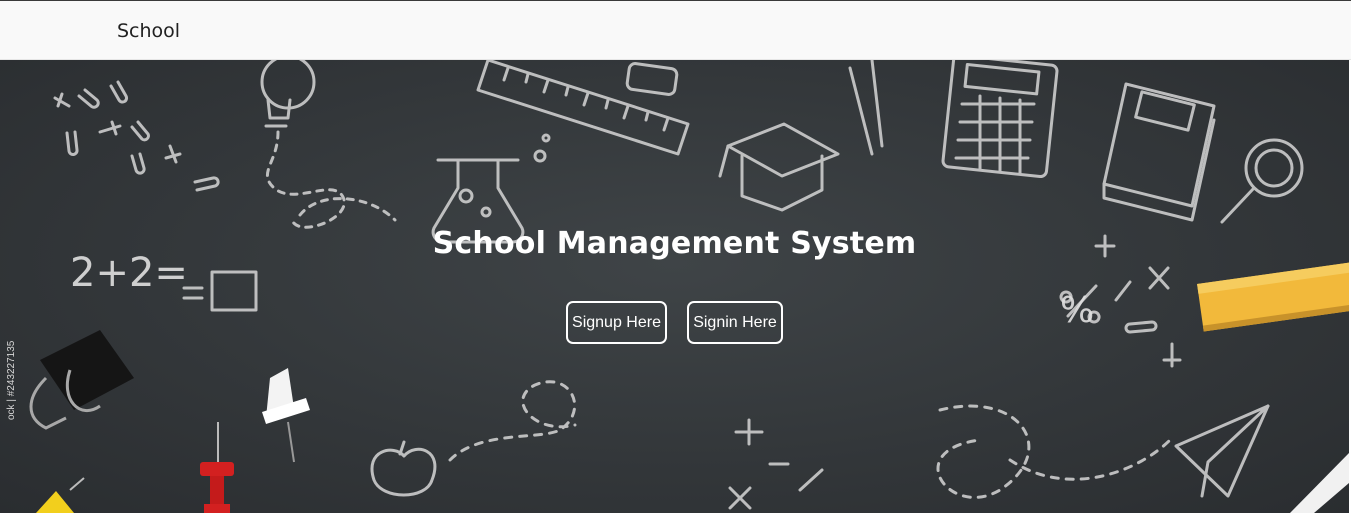 Image resolution: width=1351 pixels, height=513 pixels. Describe the element at coordinates (1159, 152) in the screenshot. I see `book-icon` at that location.